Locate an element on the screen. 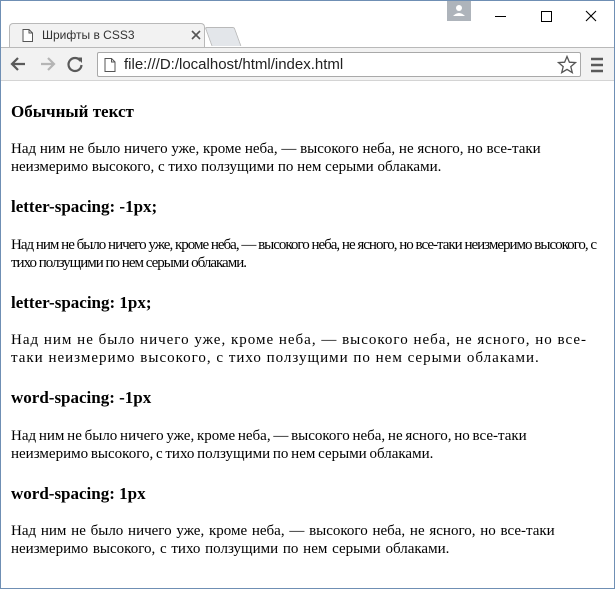 The image size is (615, 589). user-icon is located at coordinates (459, 10).